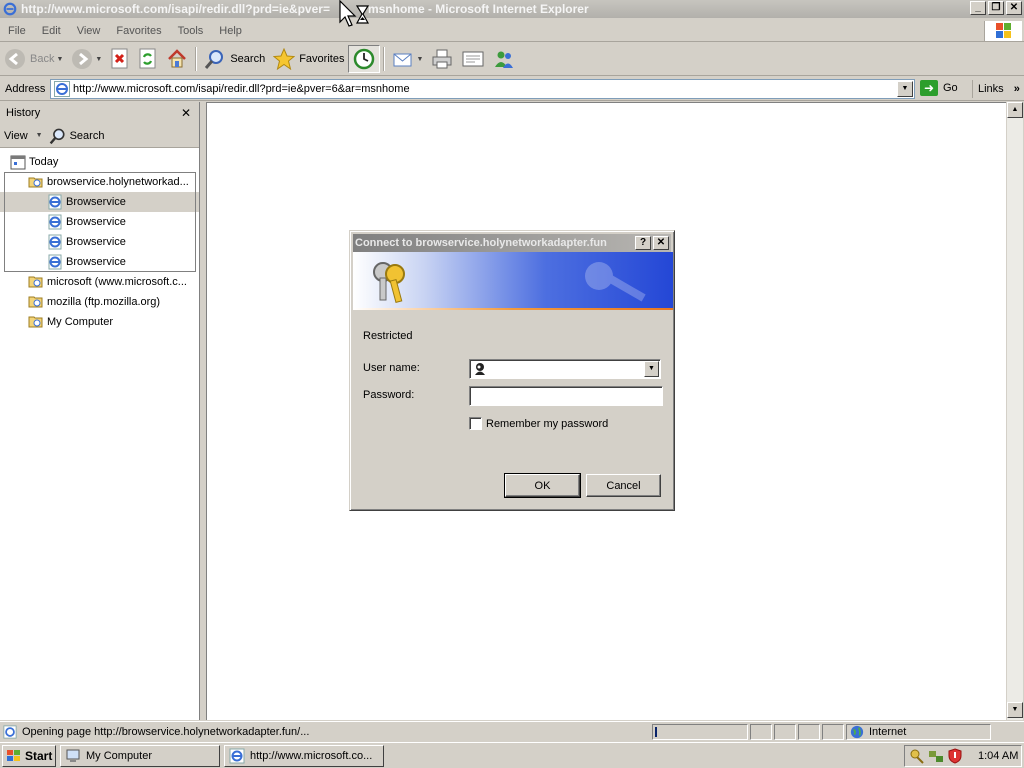 The image size is (1024, 768). Describe the element at coordinates (623, 485) in the screenshot. I see `cancel-button: Cancel` at that location.